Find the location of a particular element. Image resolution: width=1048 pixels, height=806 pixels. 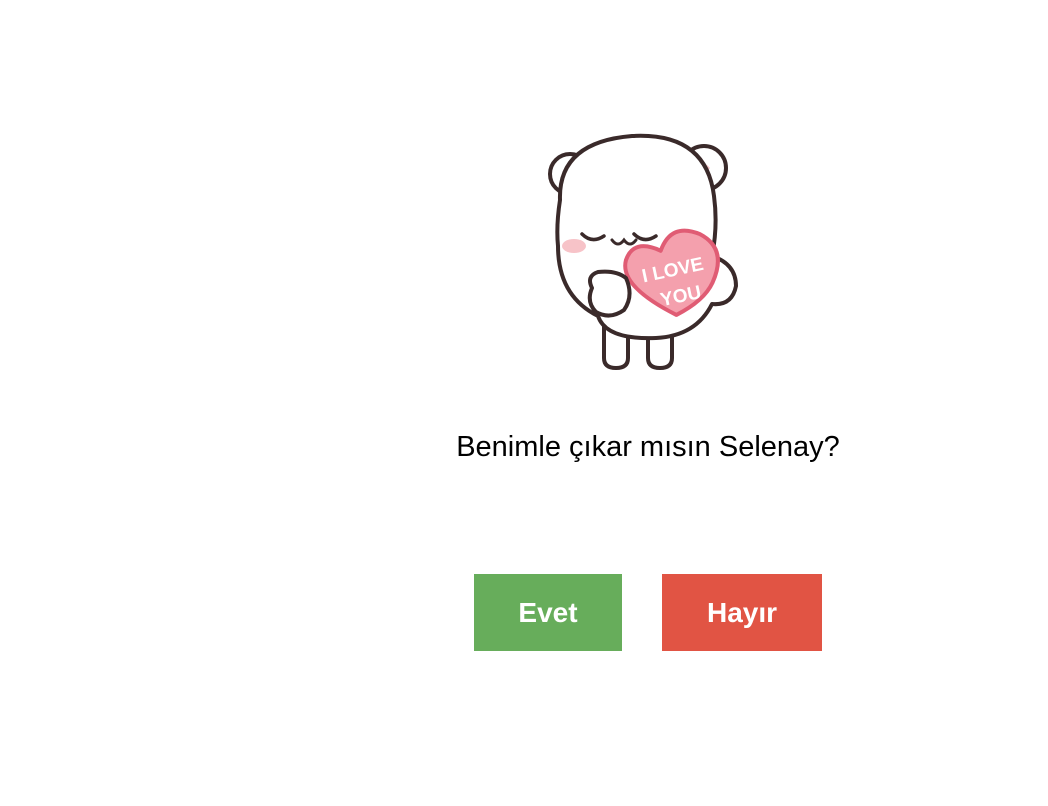

question-text: Benimle çıkar mısın Selenay? is located at coordinates (648, 447).